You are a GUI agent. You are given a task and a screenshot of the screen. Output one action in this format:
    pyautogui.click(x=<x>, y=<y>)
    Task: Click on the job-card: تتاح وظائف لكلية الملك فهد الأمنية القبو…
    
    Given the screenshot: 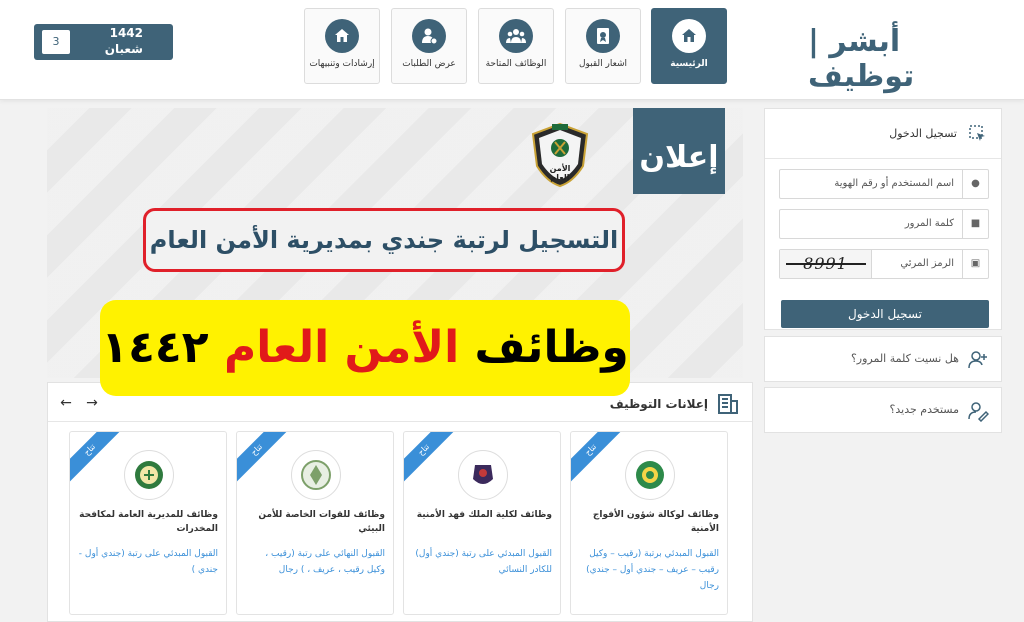 What is the action you would take?
    pyautogui.click(x=482, y=523)
    